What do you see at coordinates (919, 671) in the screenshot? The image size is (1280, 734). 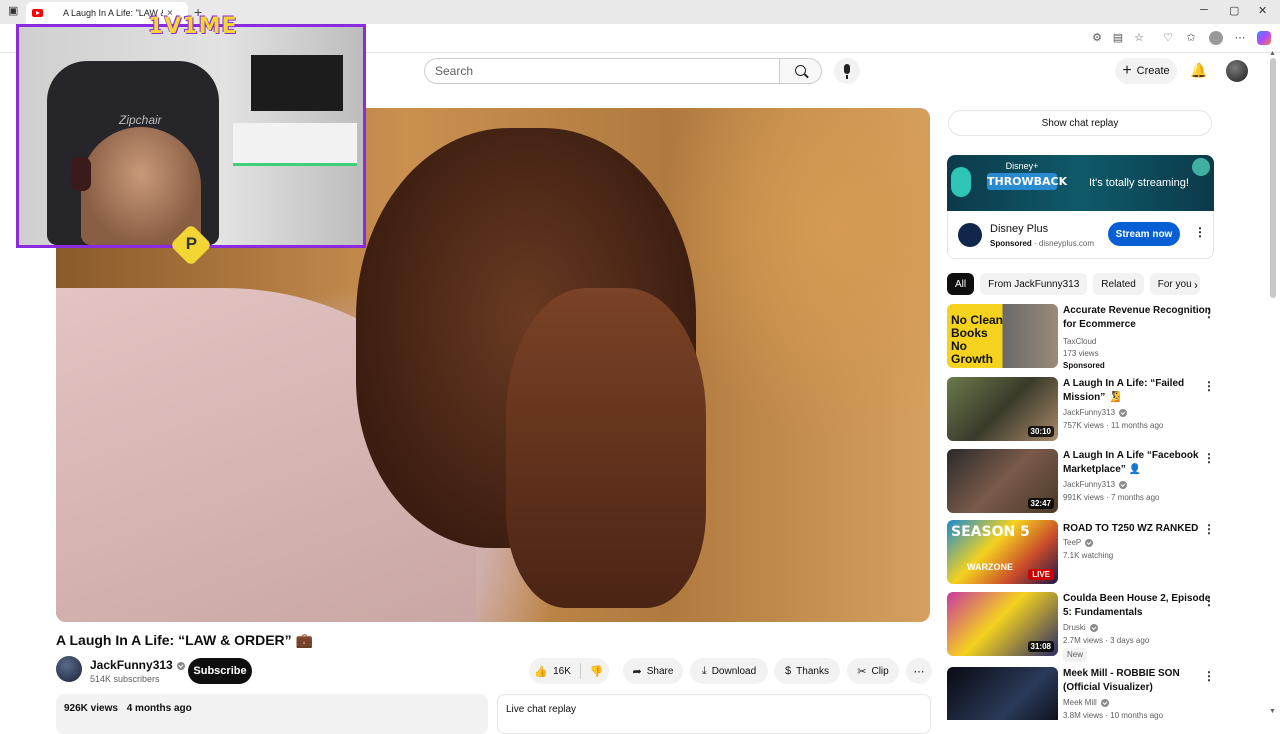 I see `more-actions-button: ⋯` at bounding box center [919, 671].